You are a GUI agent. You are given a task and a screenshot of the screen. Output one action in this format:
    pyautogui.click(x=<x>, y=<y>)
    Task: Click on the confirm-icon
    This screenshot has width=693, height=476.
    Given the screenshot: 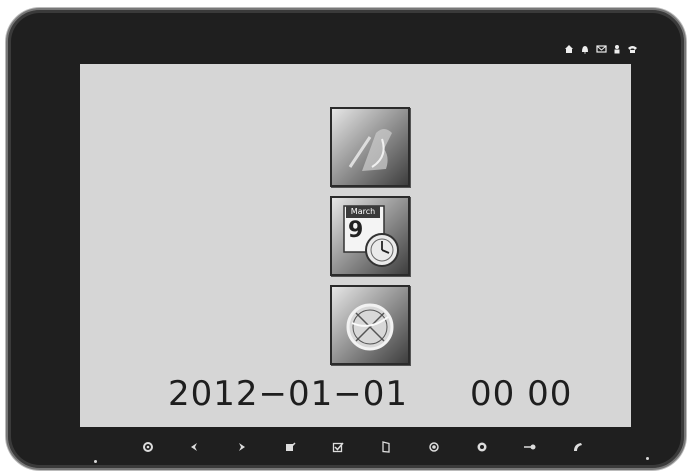 What is the action you would take?
    pyautogui.click(x=338, y=447)
    